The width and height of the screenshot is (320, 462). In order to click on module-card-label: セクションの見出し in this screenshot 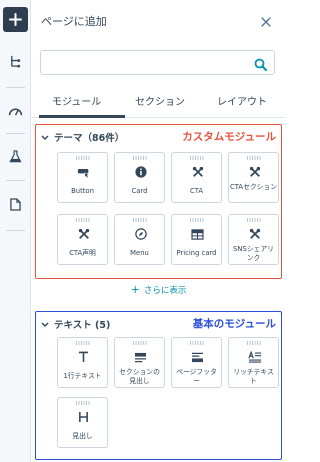, I will do `click(139, 376)`.